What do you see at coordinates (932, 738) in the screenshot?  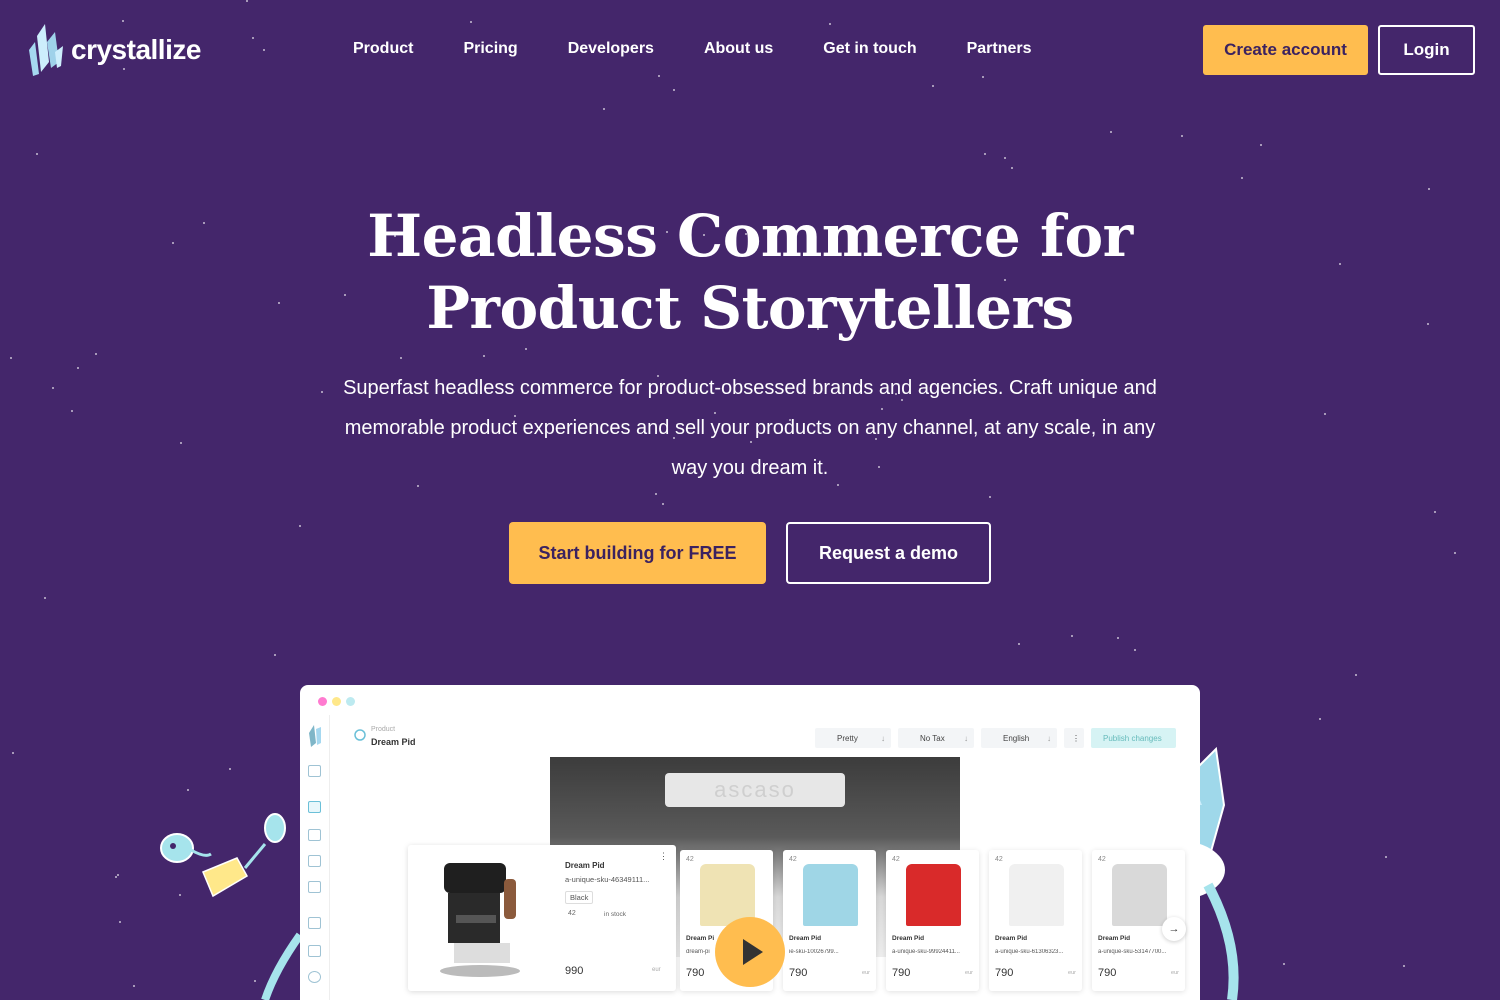 I see `tax-label: No Tax` at bounding box center [932, 738].